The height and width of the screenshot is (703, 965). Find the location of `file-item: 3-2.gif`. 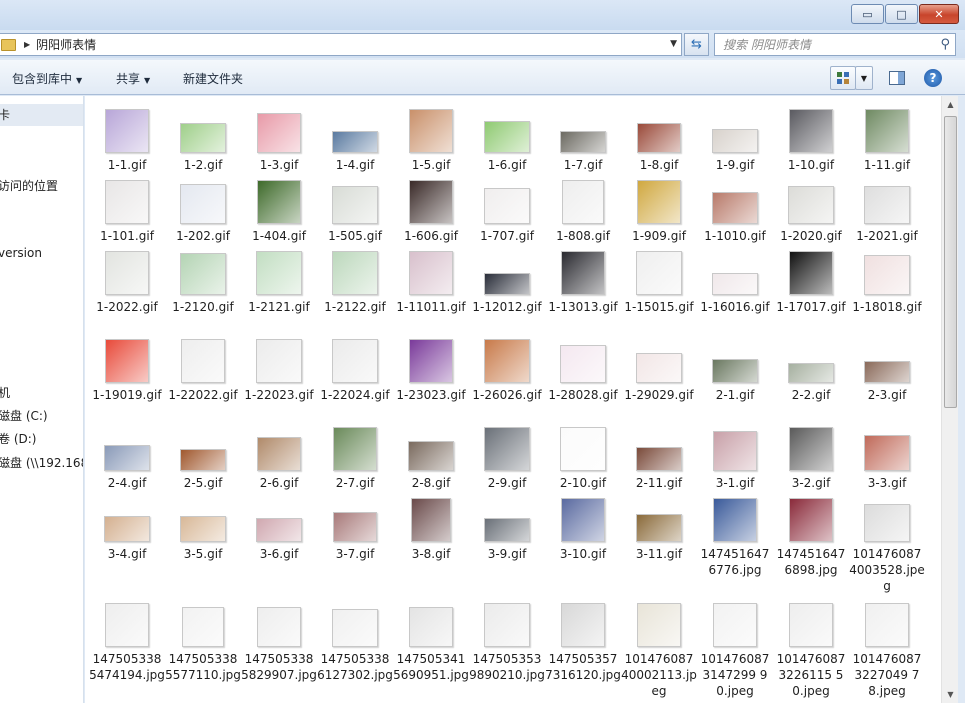

file-item: 3-2.gif is located at coordinates (811, 455).